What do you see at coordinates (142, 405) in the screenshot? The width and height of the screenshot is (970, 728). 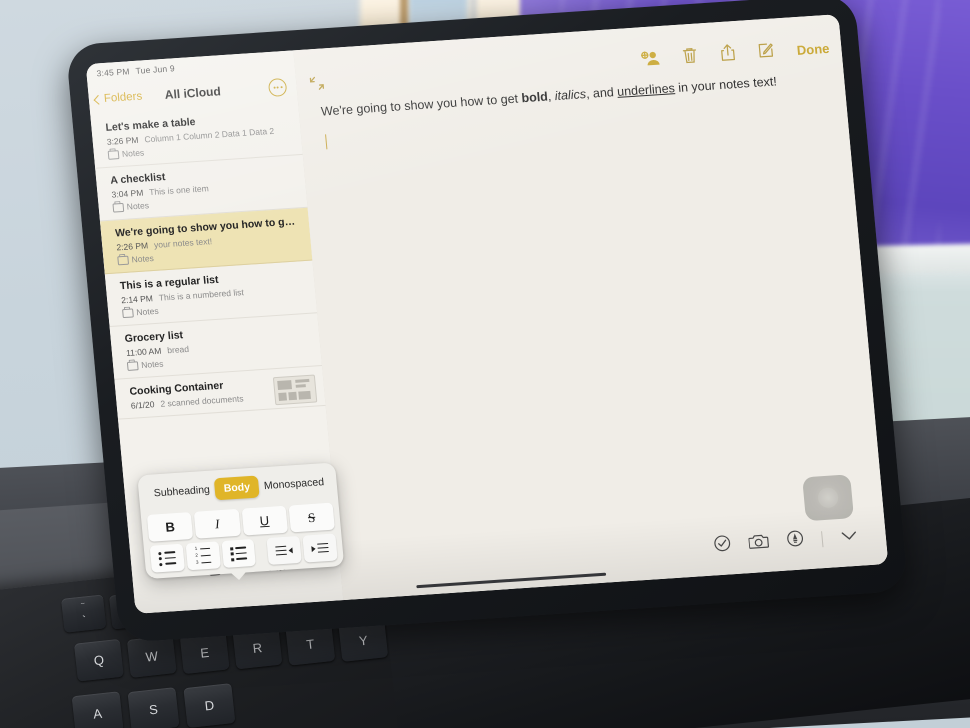 I see `note-item-time: 6/1/20` at bounding box center [142, 405].